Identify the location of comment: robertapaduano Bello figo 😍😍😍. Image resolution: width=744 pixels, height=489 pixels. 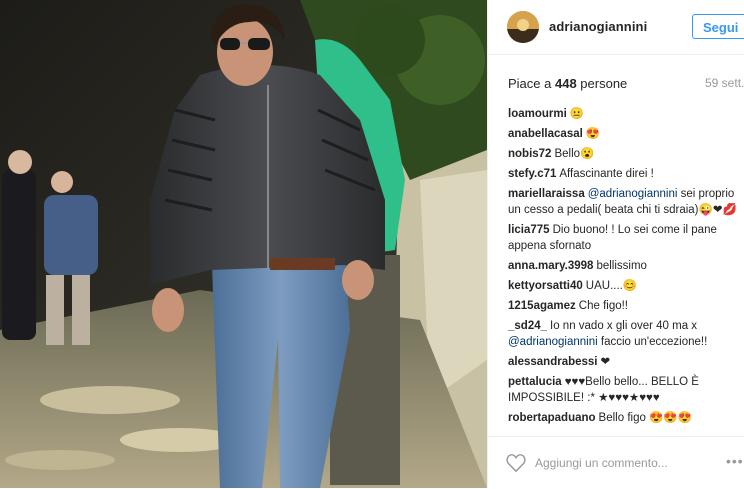
(623, 418).